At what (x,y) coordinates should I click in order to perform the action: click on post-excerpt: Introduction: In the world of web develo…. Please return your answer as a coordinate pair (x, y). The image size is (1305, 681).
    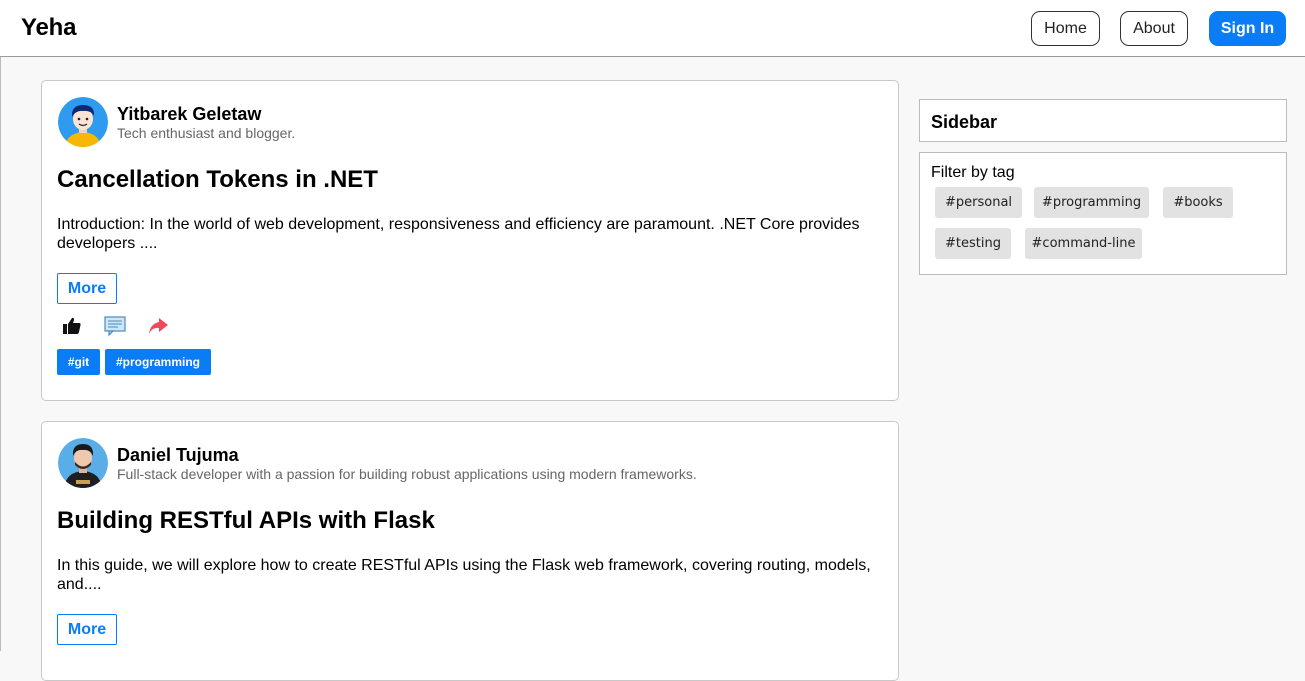
    Looking at the image, I should click on (458, 234).